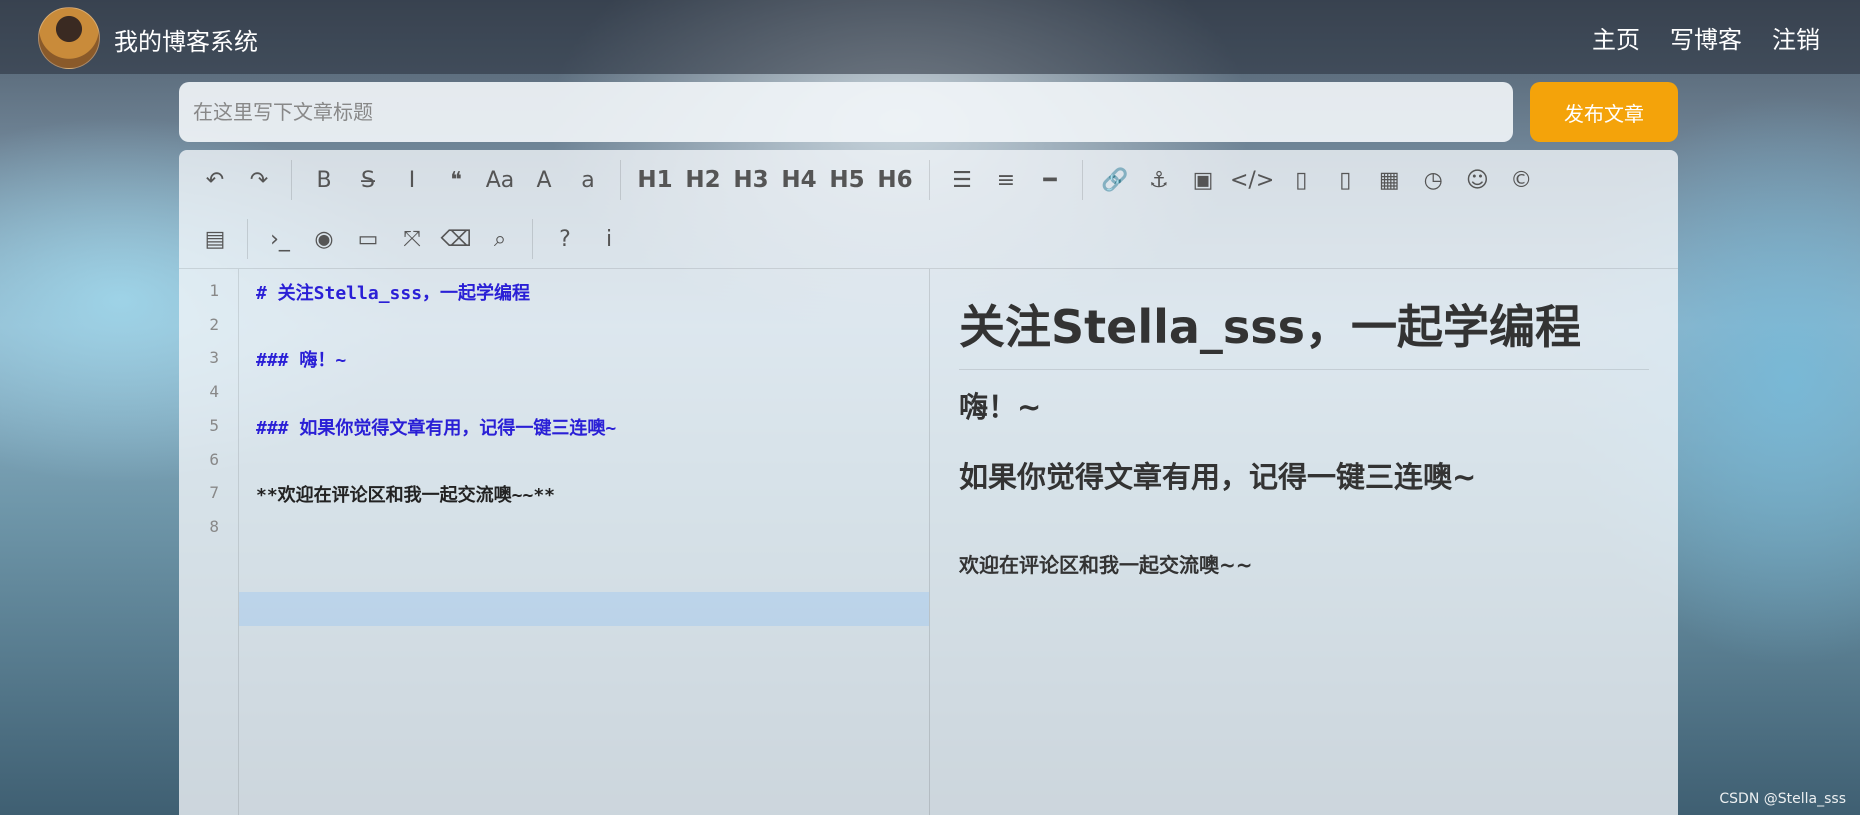 Image resolution: width=1860 pixels, height=815 pixels. What do you see at coordinates (405, 494) in the screenshot?
I see `code-line: **欢迎在评论区和我一起交流噢~~**` at bounding box center [405, 494].